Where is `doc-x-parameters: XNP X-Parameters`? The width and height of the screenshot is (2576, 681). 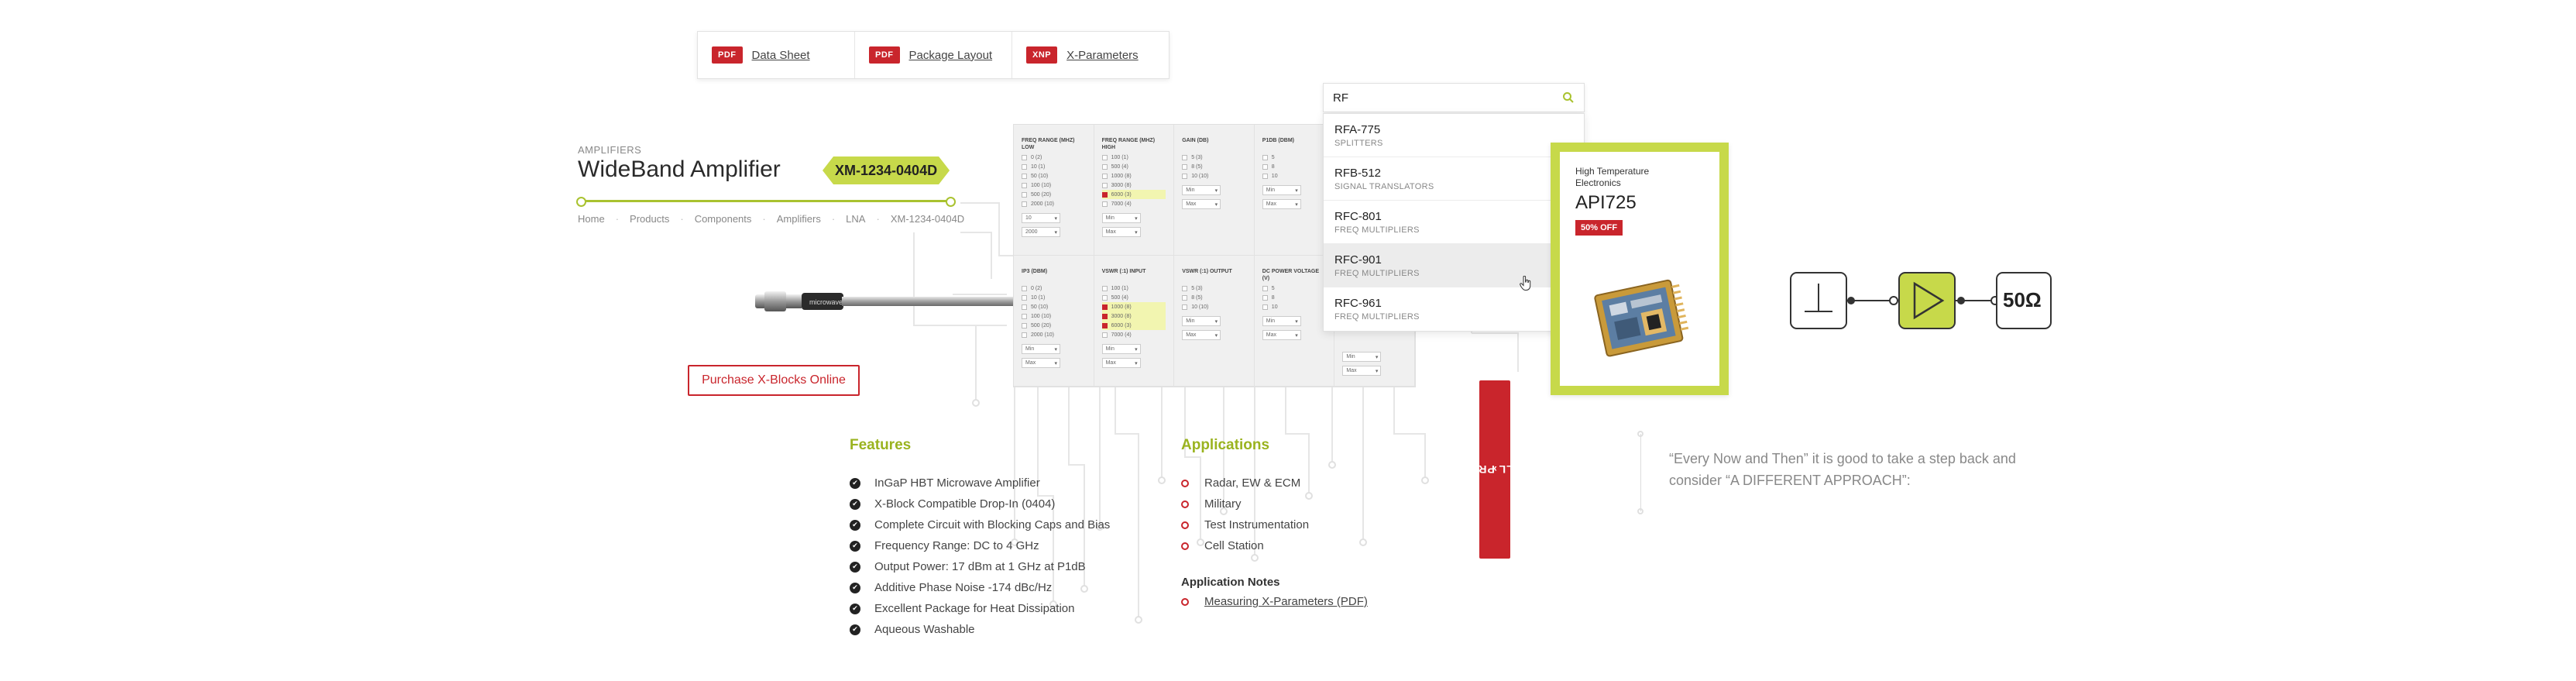 doc-x-parameters: XNP X-Parameters is located at coordinates (1090, 55).